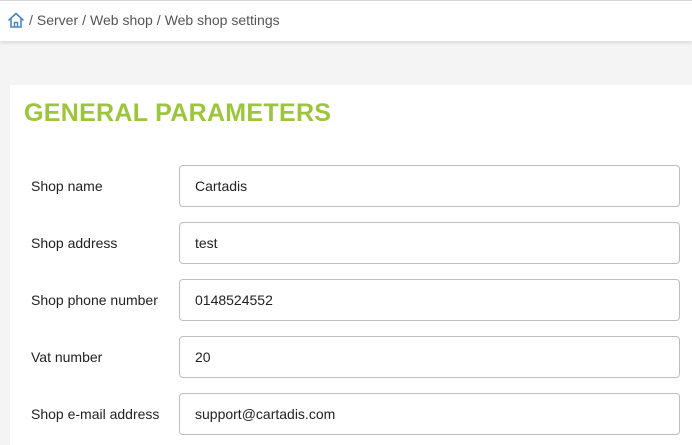 The height and width of the screenshot is (445, 692). Describe the element at coordinates (178, 113) in the screenshot. I see `section-title: GENERAL PARAMETERS` at that location.